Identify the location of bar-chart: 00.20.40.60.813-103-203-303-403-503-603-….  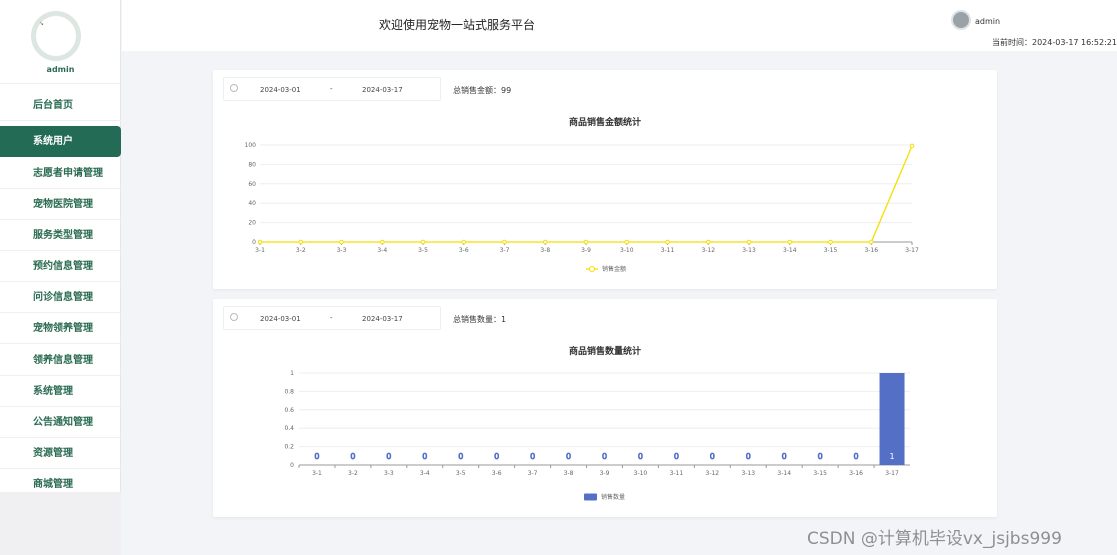
(597, 435).